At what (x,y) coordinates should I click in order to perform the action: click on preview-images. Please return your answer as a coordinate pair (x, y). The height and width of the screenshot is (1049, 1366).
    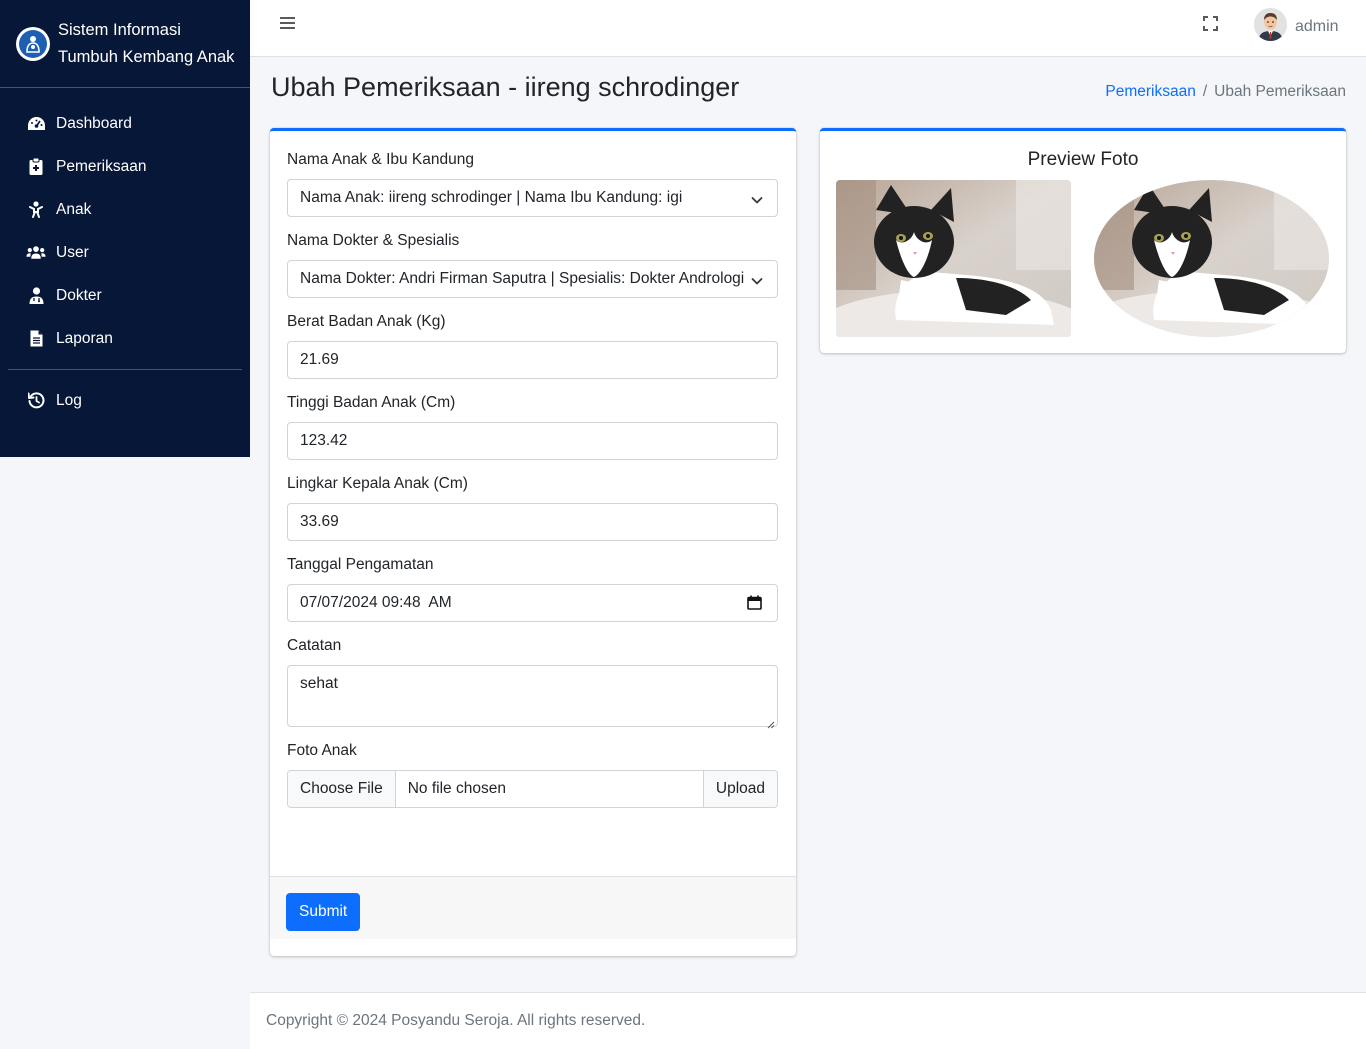
    Looking at the image, I should click on (1083, 258).